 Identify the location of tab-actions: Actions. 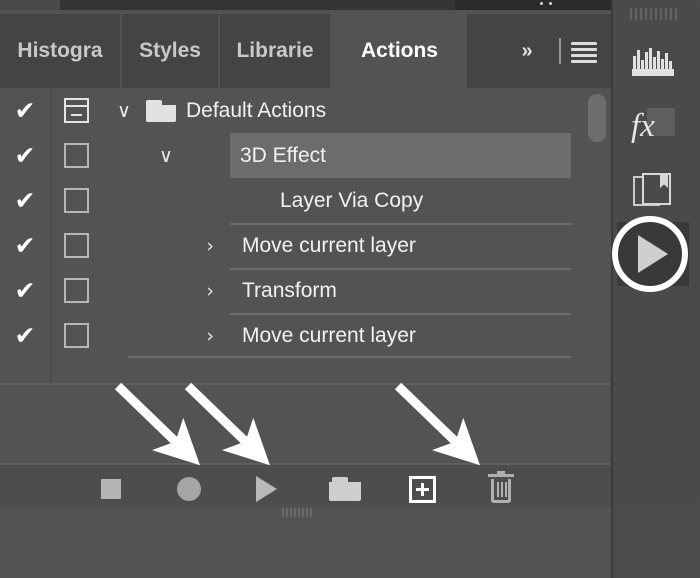
(399, 51).